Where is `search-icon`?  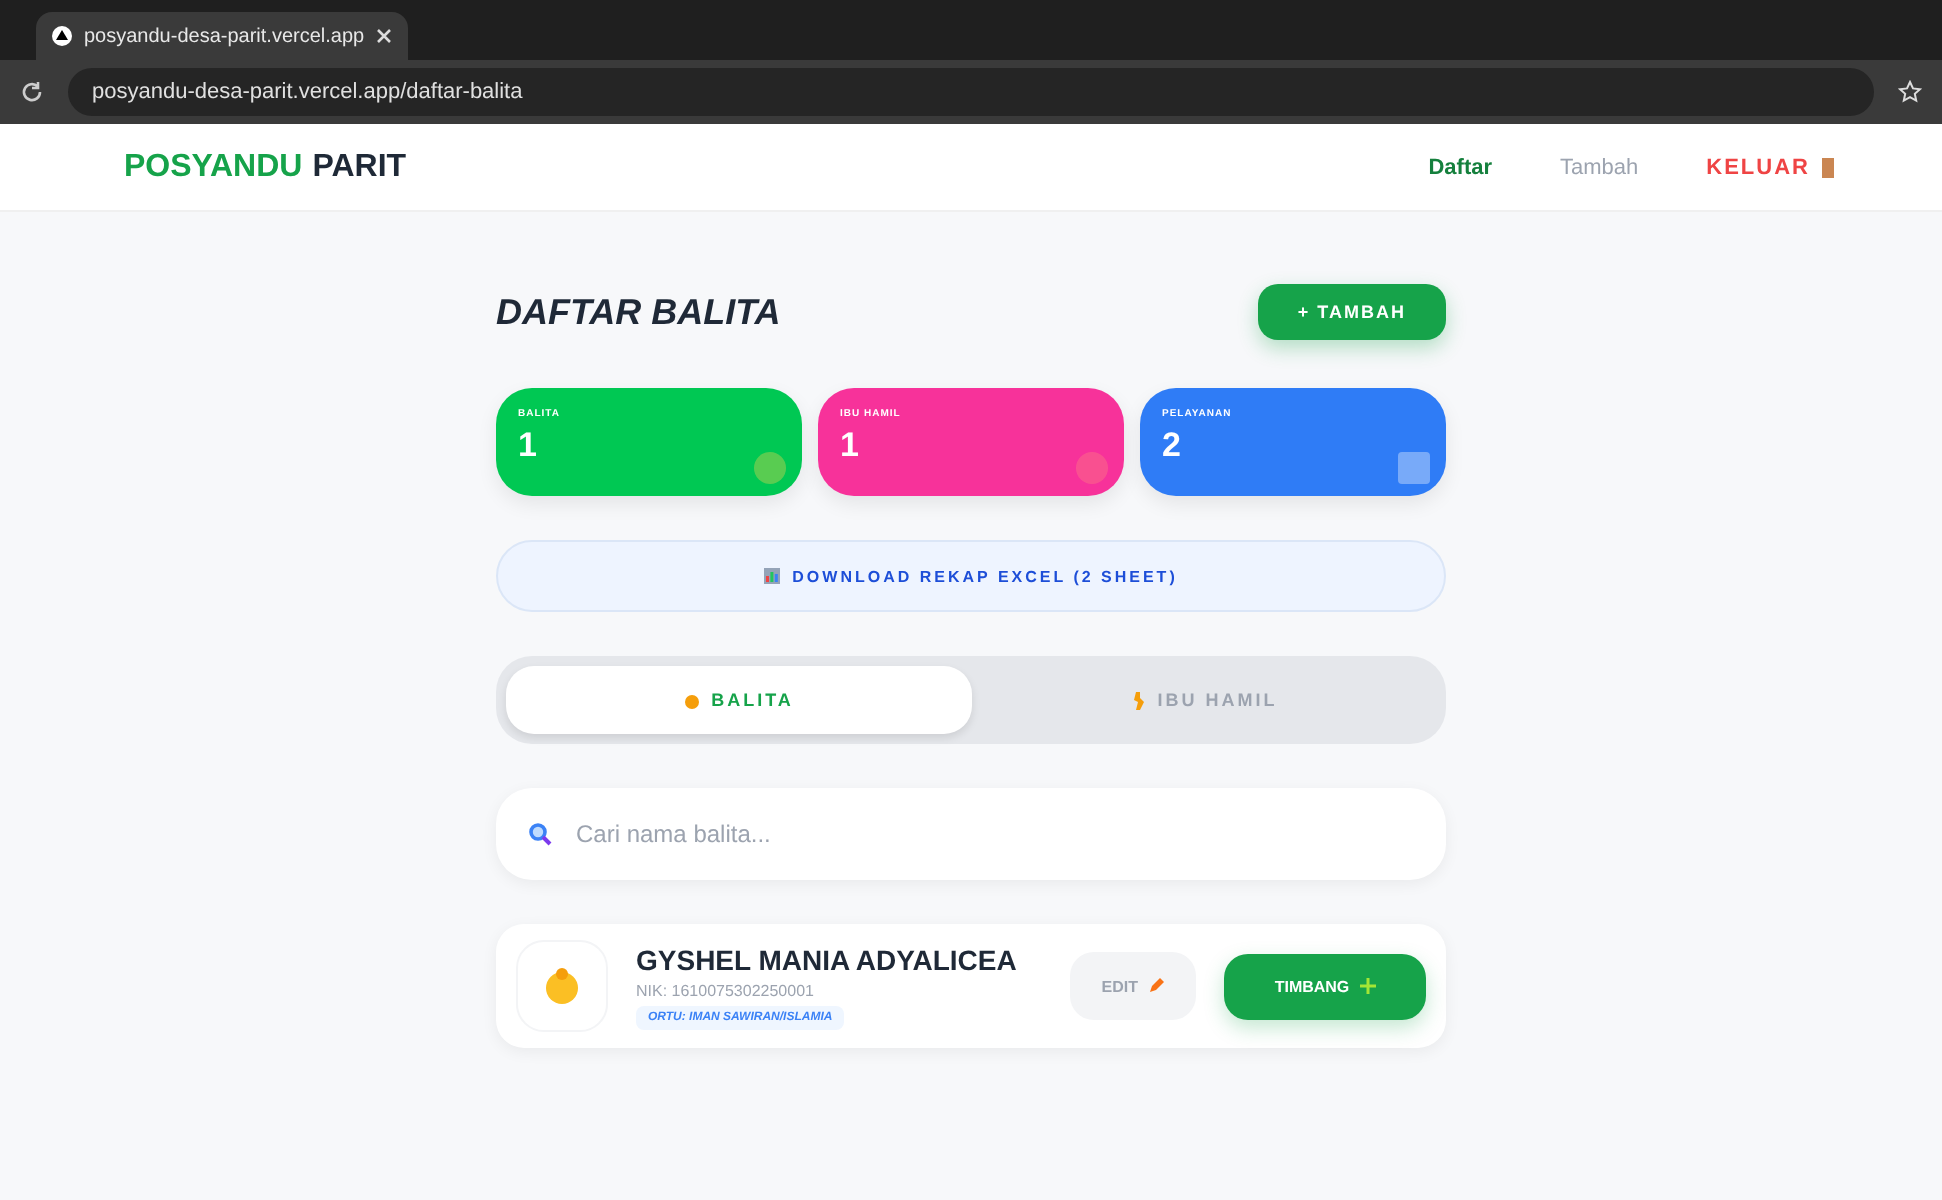 search-icon is located at coordinates (540, 834).